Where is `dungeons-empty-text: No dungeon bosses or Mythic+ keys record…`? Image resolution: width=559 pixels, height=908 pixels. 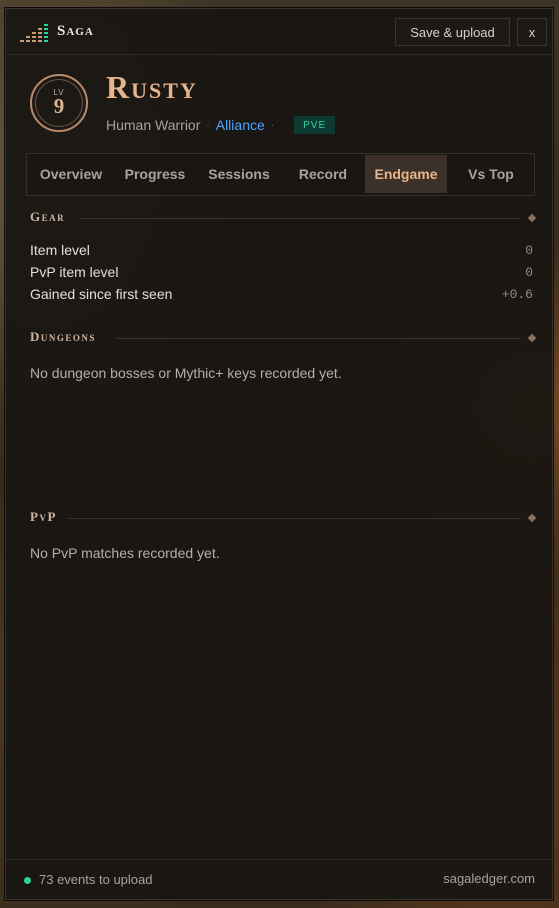 dungeons-empty-text: No dungeon bosses or Mythic+ keys record… is located at coordinates (186, 373).